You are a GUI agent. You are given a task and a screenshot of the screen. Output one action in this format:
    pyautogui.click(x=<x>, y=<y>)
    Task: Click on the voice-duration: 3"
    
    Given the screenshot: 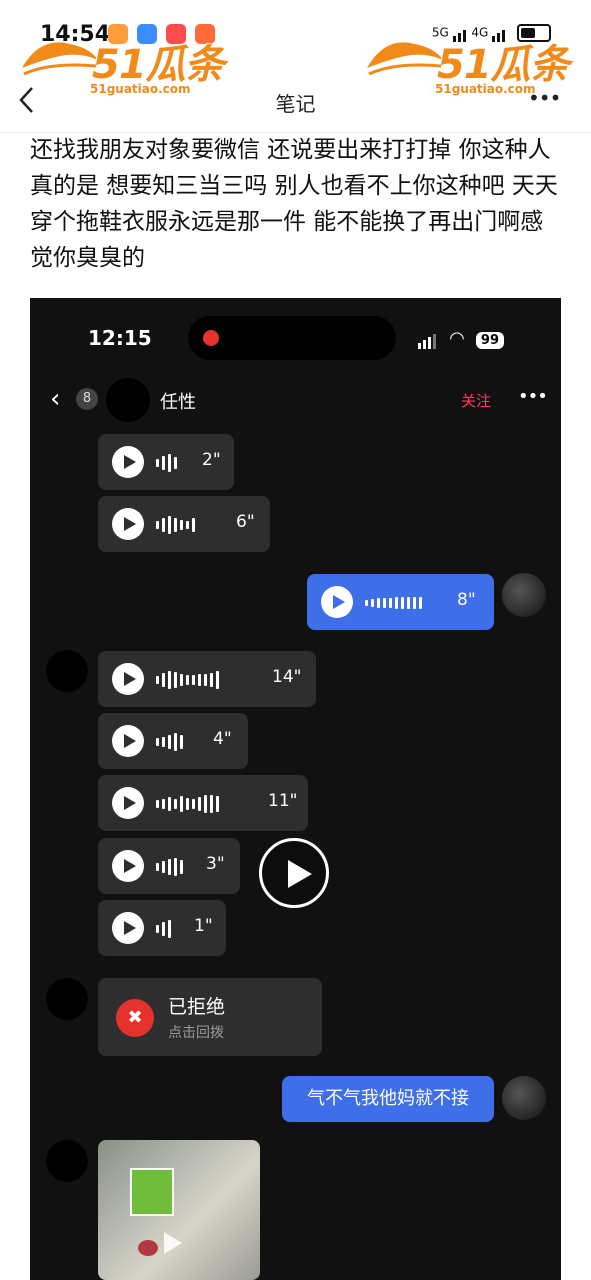 What is the action you would take?
    pyautogui.click(x=215, y=864)
    